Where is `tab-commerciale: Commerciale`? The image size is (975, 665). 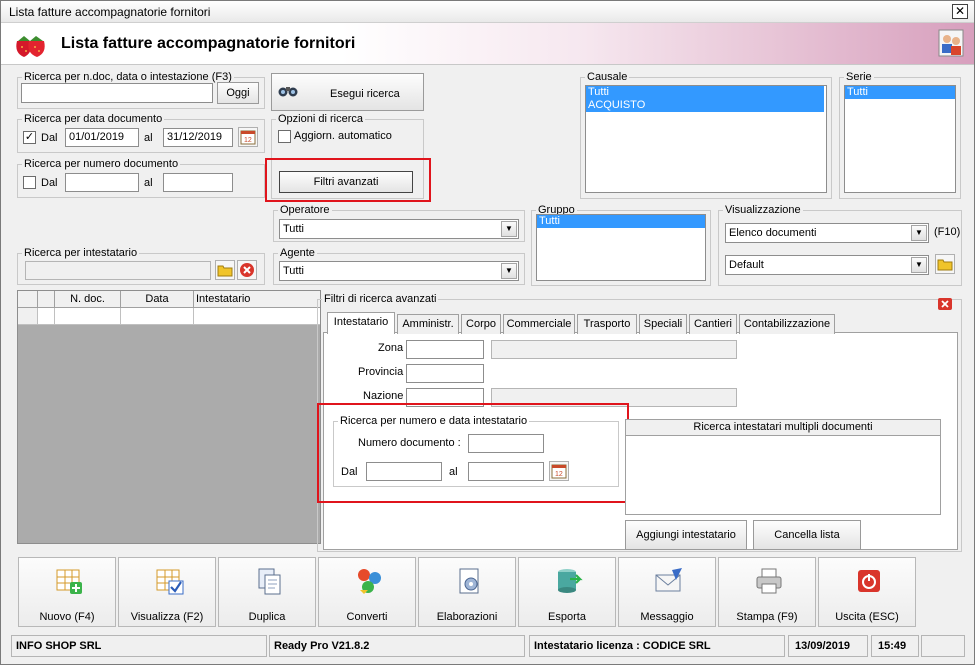
tab-commerciale: Commerciale is located at coordinates (539, 324).